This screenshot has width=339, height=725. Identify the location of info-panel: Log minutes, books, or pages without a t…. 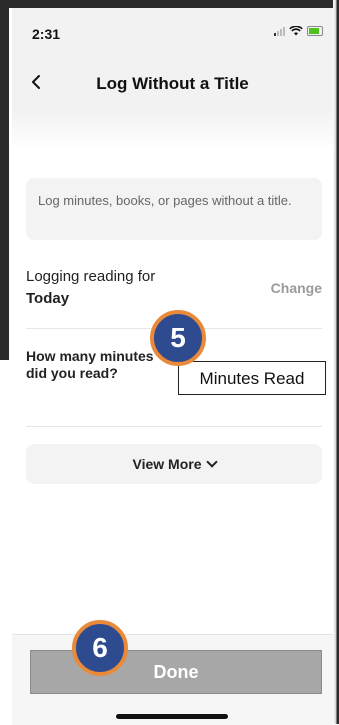
(174, 209).